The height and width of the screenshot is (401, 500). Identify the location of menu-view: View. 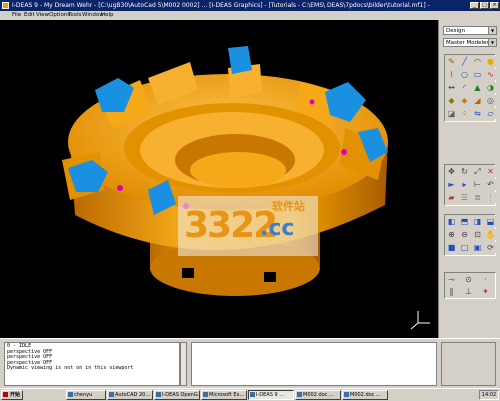
(42, 15).